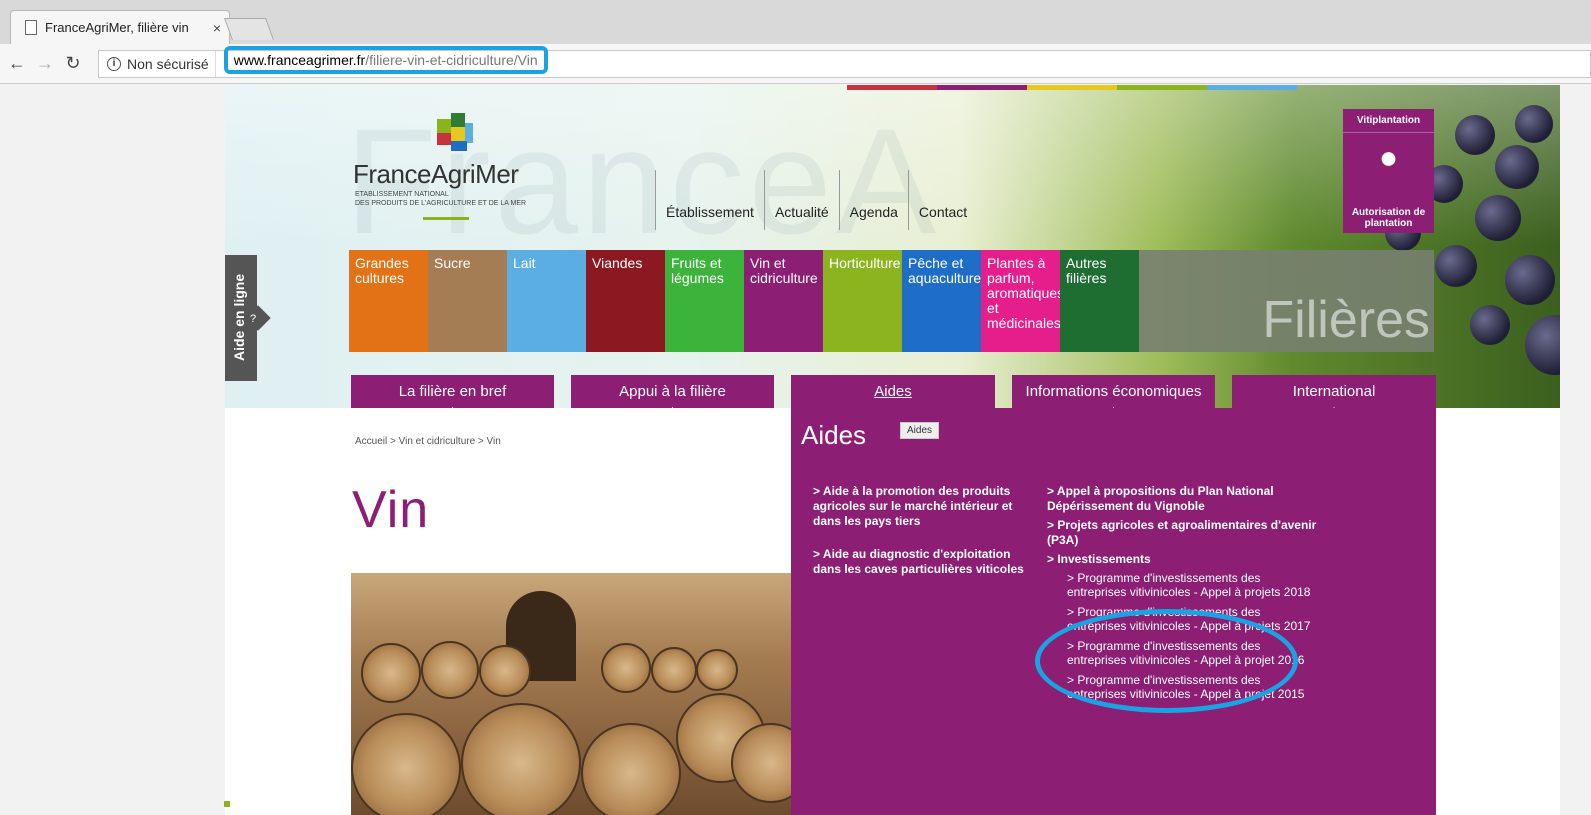 The image size is (1591, 815). Describe the element at coordinates (249, 29) in the screenshot. I see `new-tab-button` at that location.